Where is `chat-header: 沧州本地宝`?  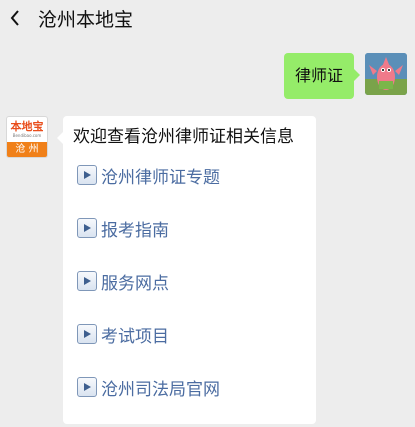
chat-header: 沧州本地宝 is located at coordinates (207, 18).